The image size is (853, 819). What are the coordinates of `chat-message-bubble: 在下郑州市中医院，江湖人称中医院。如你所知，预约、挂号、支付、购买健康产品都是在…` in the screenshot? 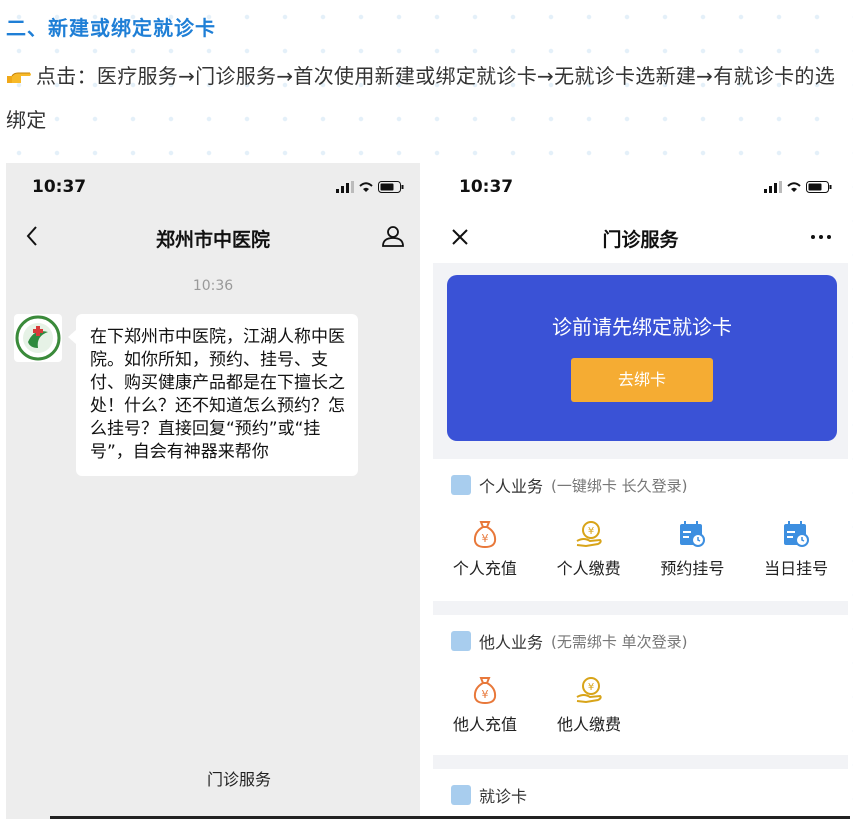 It's located at (213, 395).